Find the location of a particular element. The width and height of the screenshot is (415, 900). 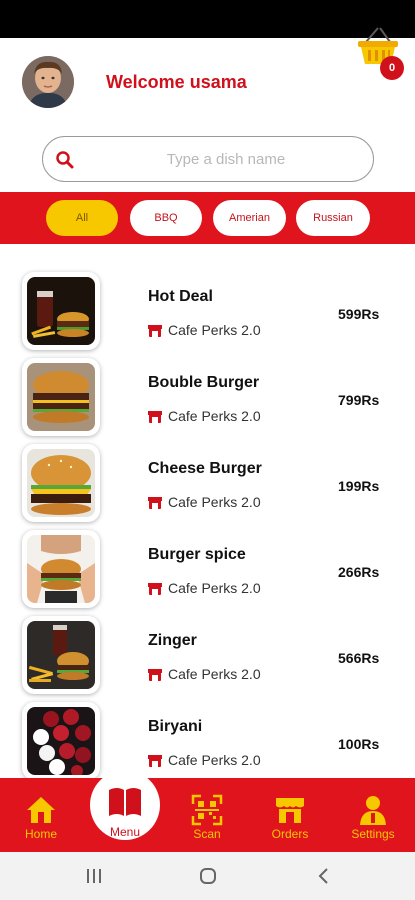

nav-label: Home is located at coordinates (40, 834).